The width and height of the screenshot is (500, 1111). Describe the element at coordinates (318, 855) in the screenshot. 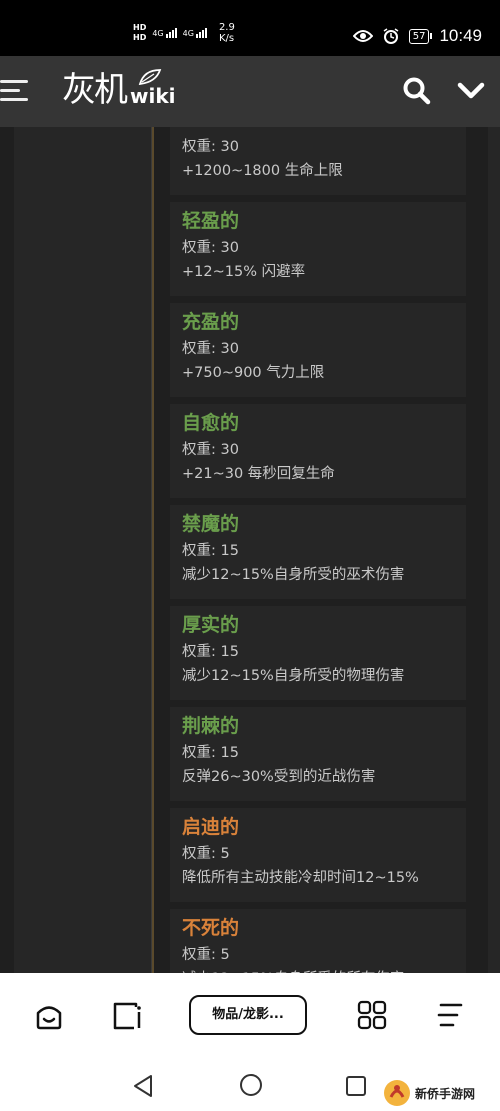

I see `modifier-card: 启迪的权重: 5 降低所有主动技能冷却时间12~15%` at that location.